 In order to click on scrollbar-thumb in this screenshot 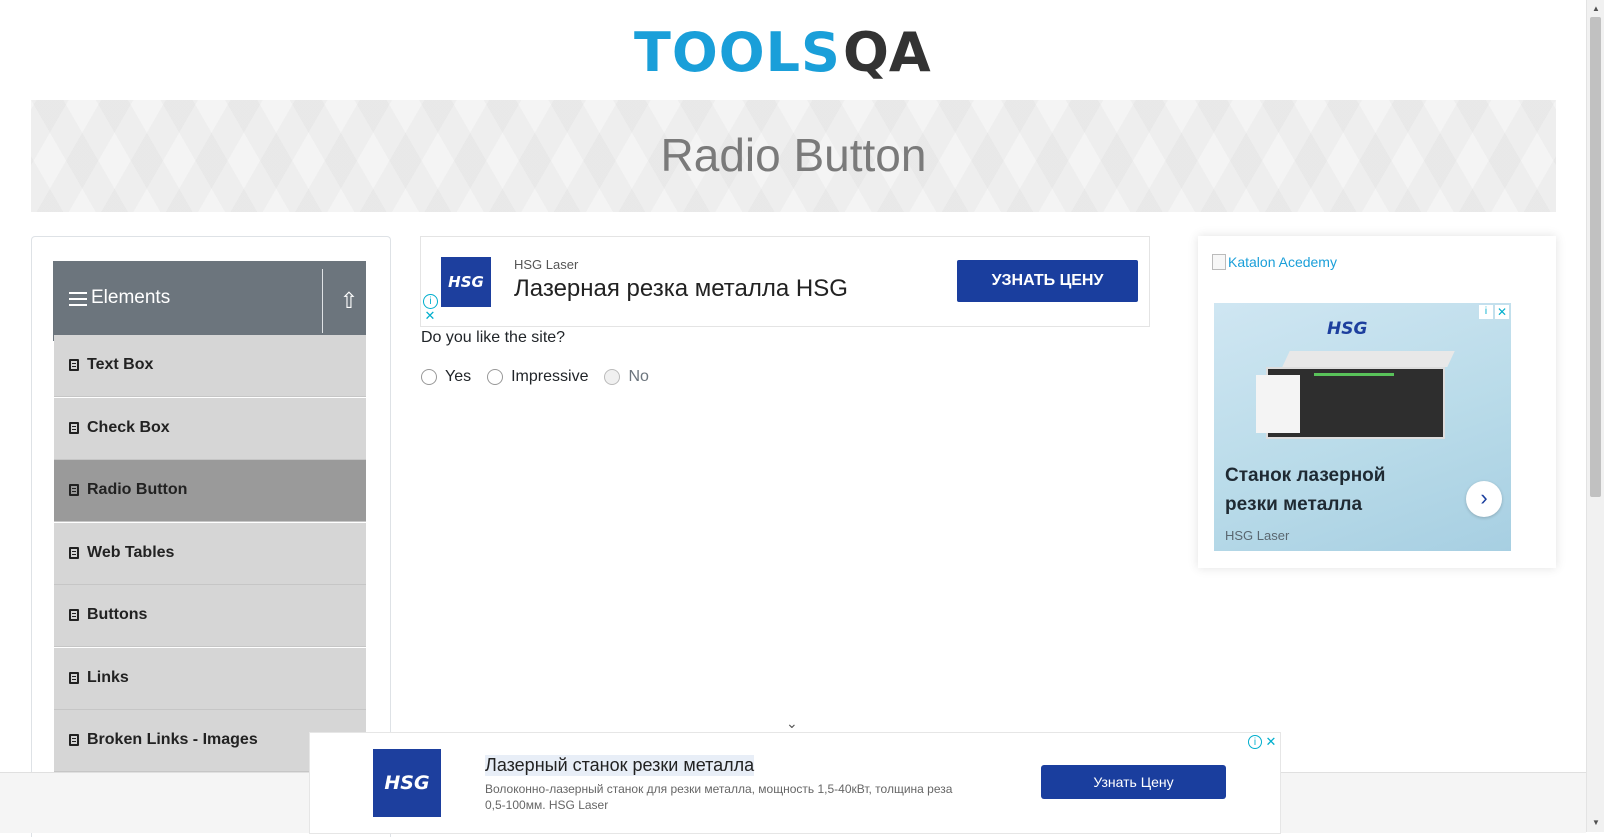, I will do `click(1595, 257)`.